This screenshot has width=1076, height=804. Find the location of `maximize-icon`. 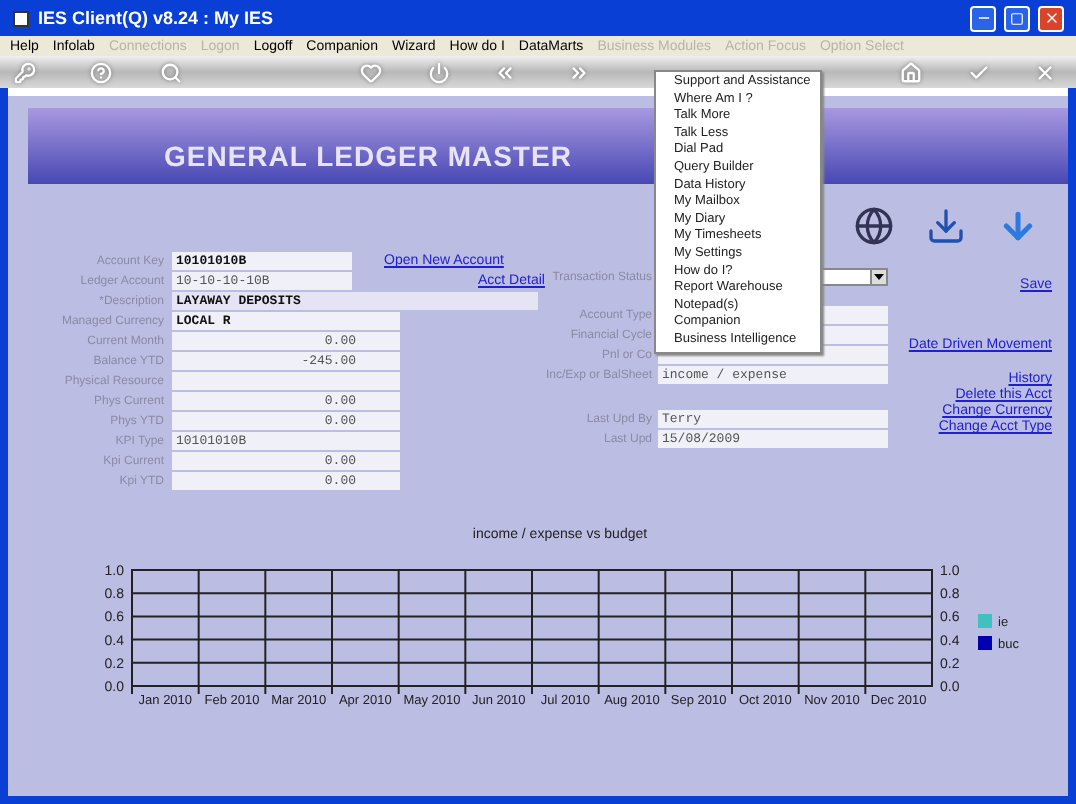

maximize-icon is located at coordinates (1017, 18).